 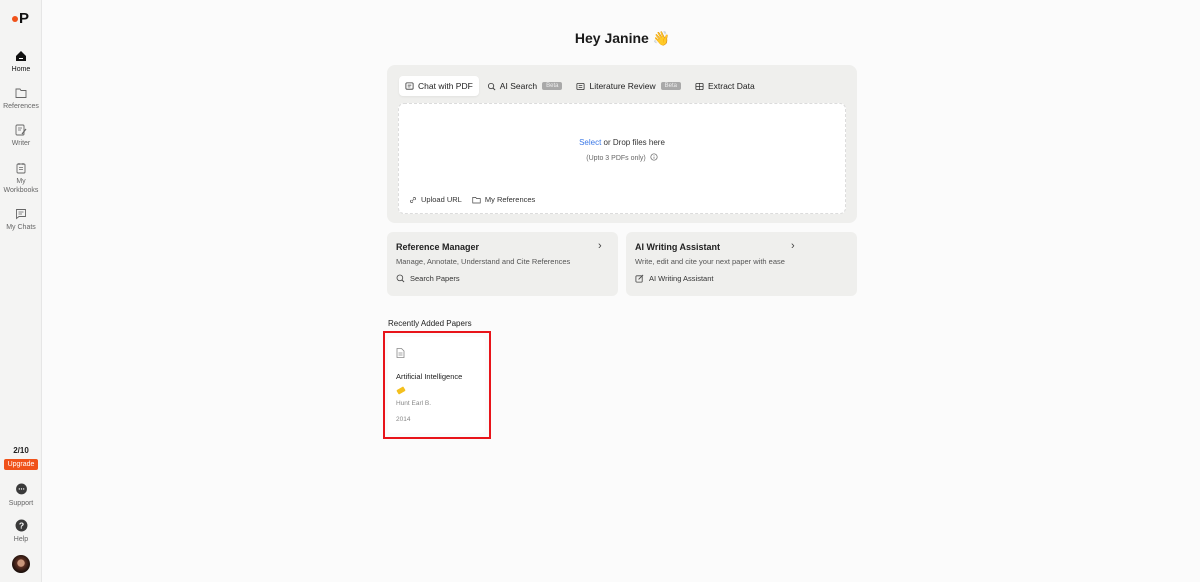 I want to click on my-references-button: My References, so click(x=503, y=199).